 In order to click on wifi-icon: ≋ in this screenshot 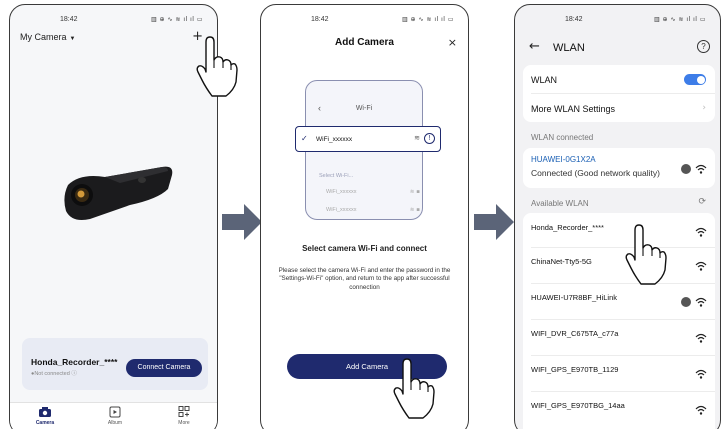, I will do `click(417, 138)`.